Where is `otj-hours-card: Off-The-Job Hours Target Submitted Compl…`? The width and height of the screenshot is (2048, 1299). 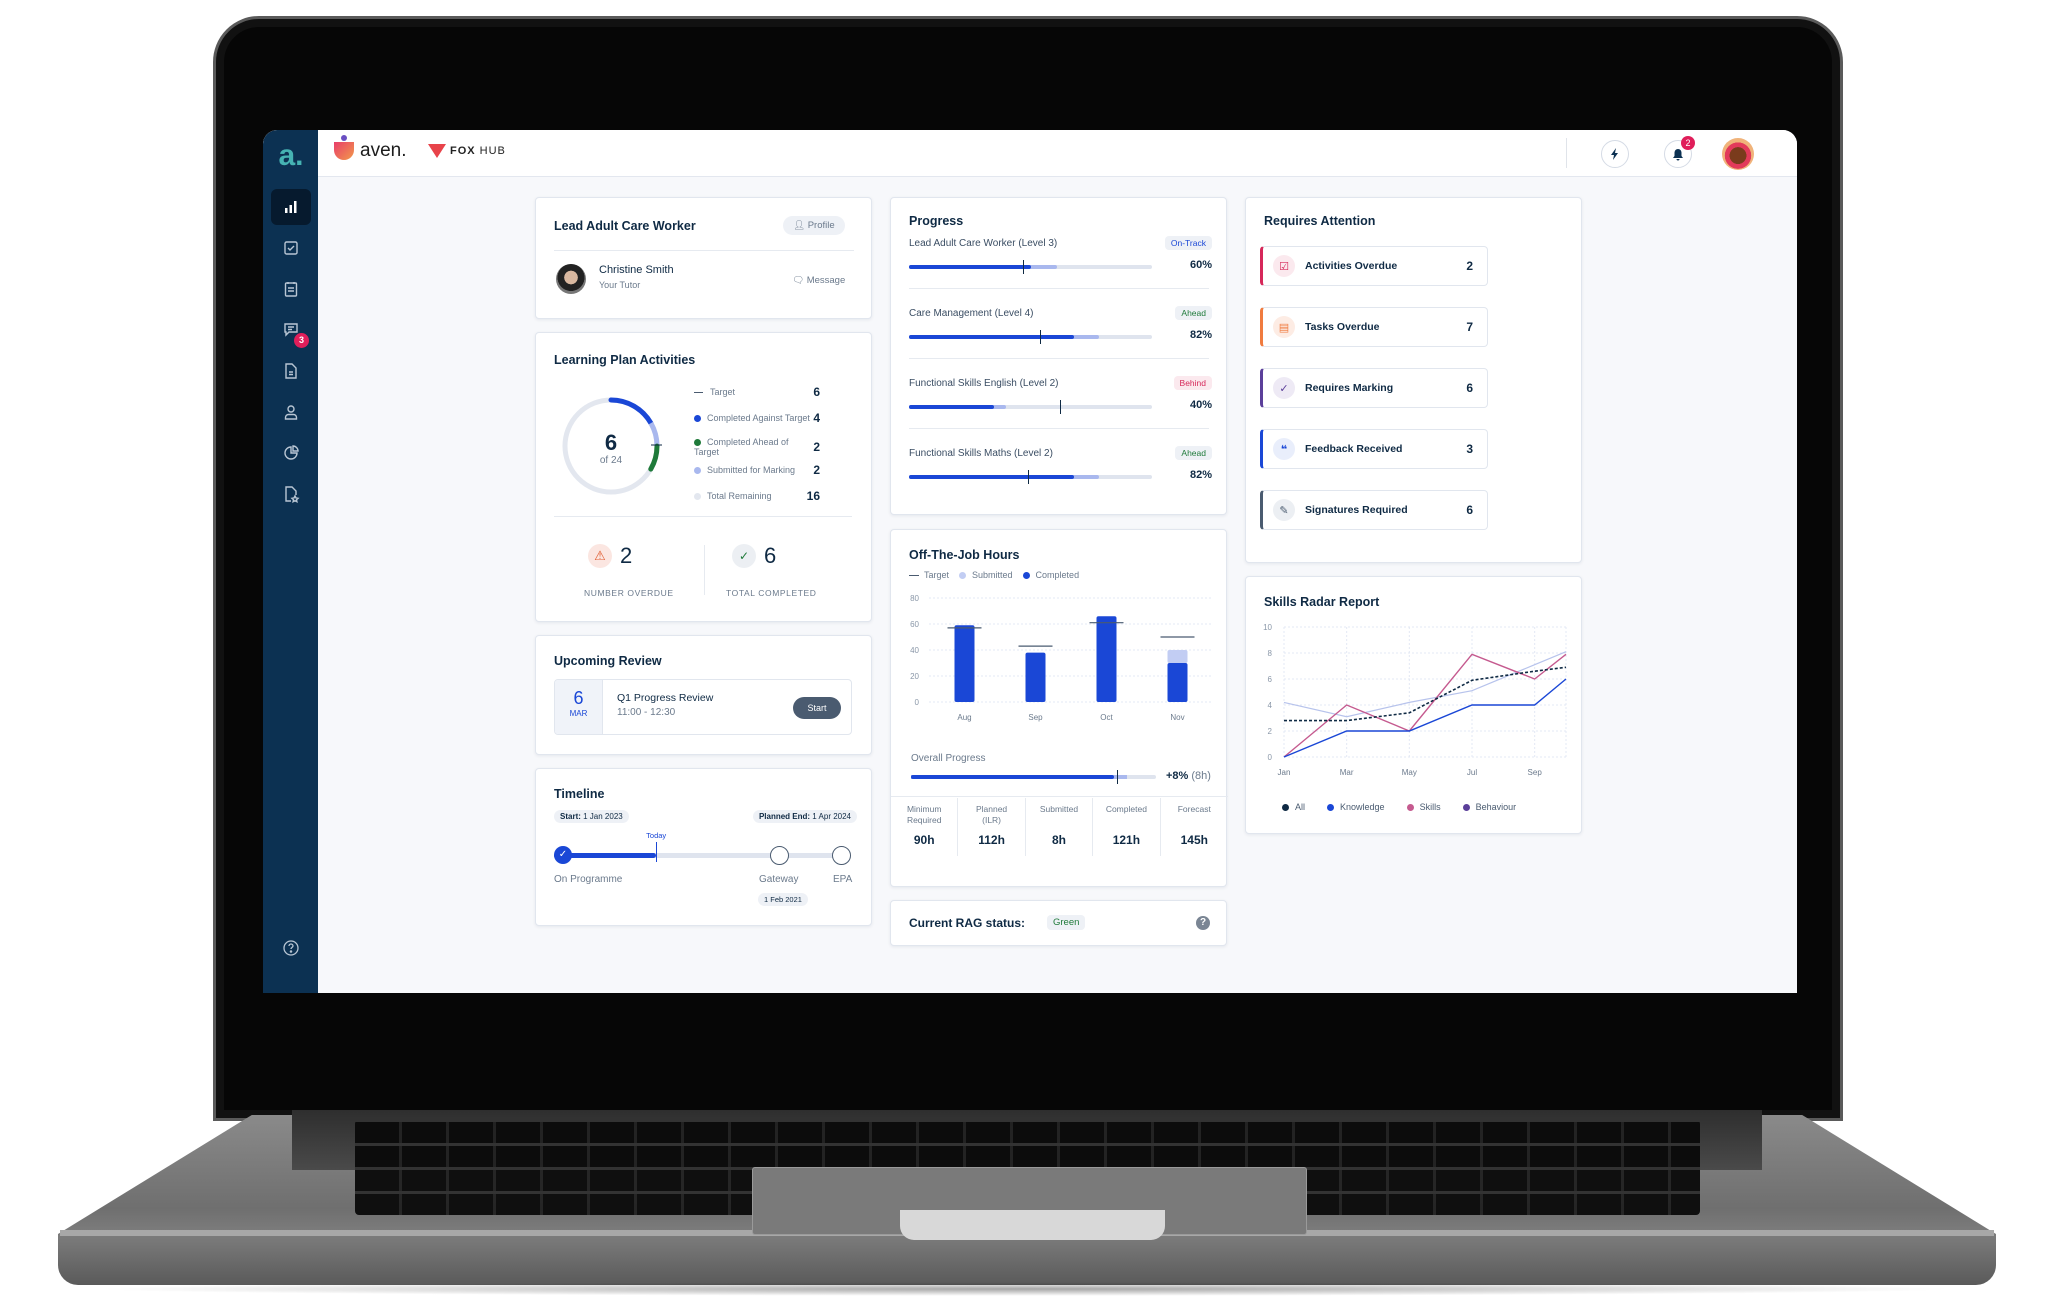 otj-hours-card: Off-The-Job Hours Target Submitted Compl… is located at coordinates (1059, 708).